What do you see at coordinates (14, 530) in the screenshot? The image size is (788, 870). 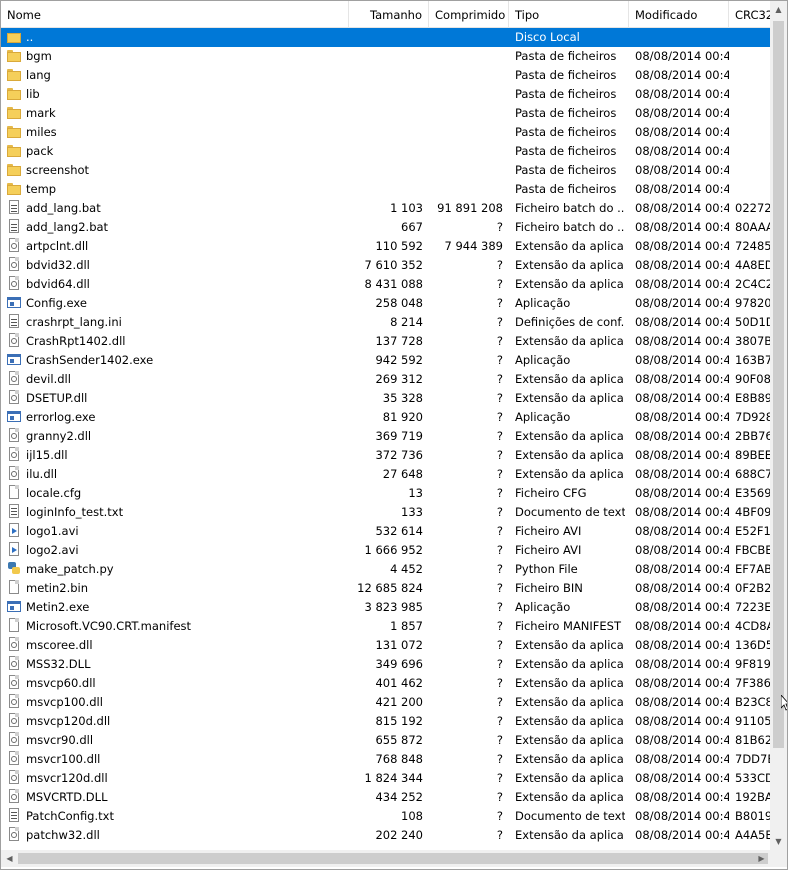 I see `video-file-icon` at bounding box center [14, 530].